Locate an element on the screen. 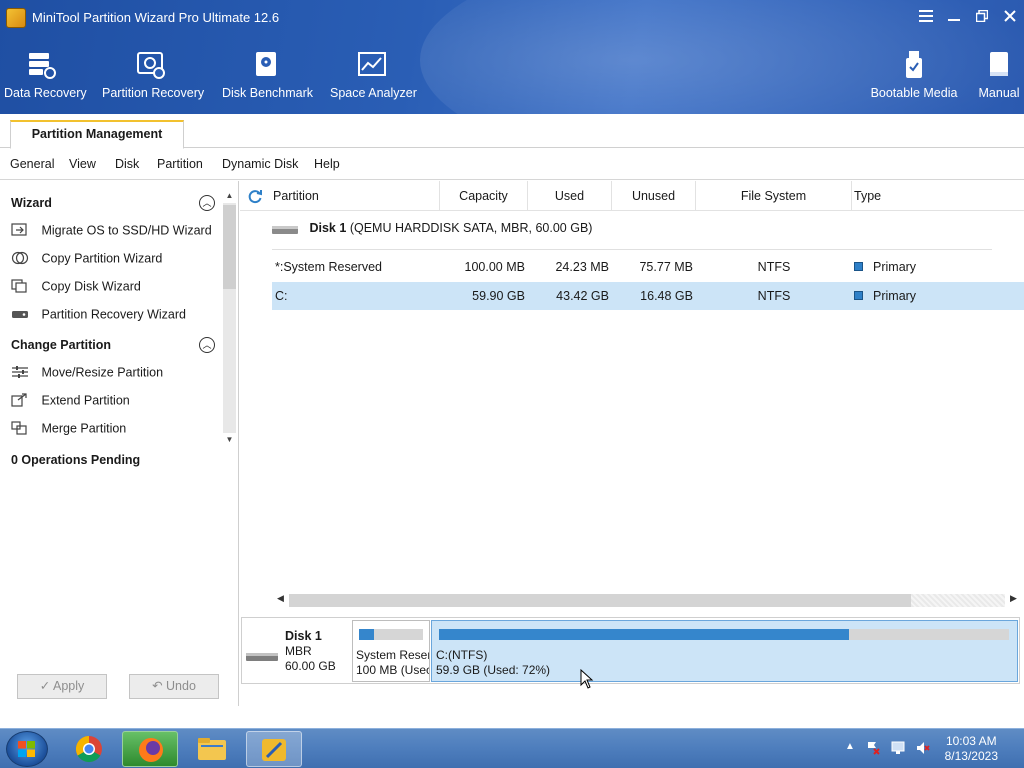  scroll-thumb is located at coordinates (229, 247).